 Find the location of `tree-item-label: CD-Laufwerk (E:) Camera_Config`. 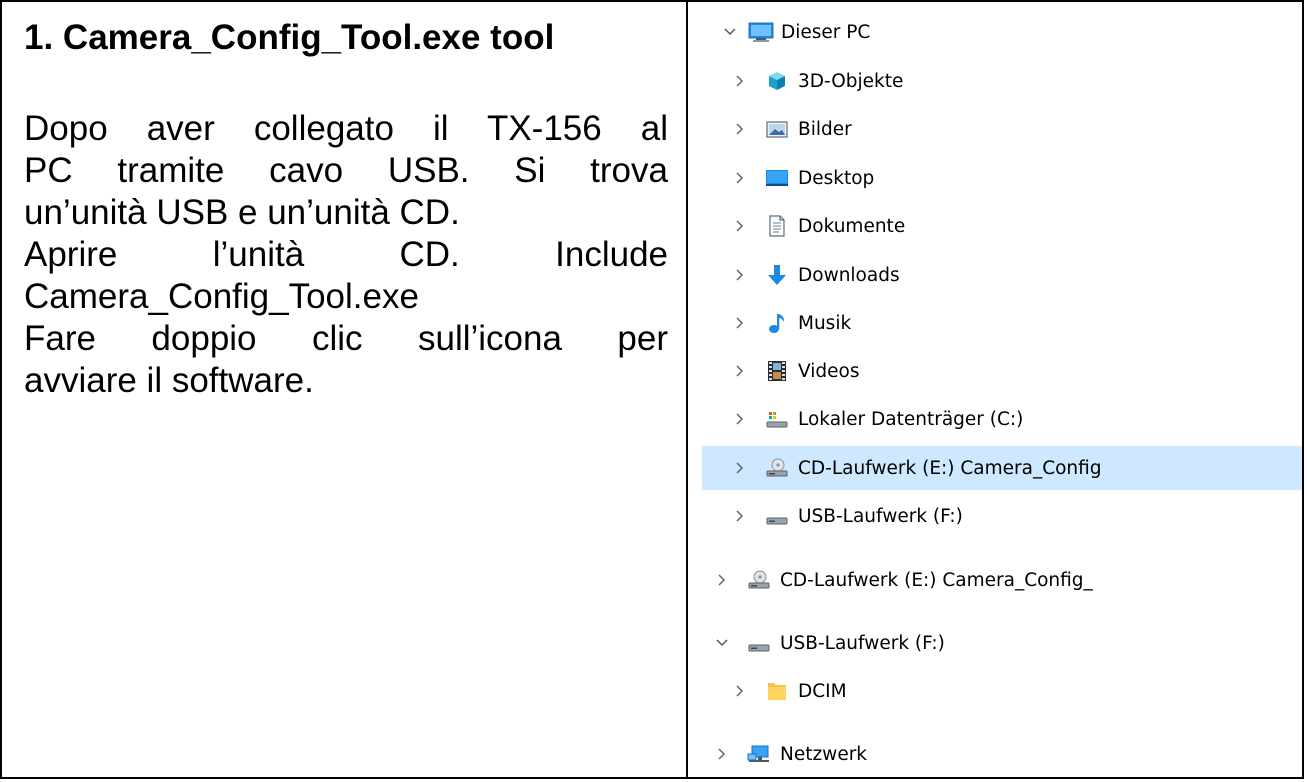

tree-item-label: CD-Laufwerk (E:) Camera_Config is located at coordinates (950, 468).